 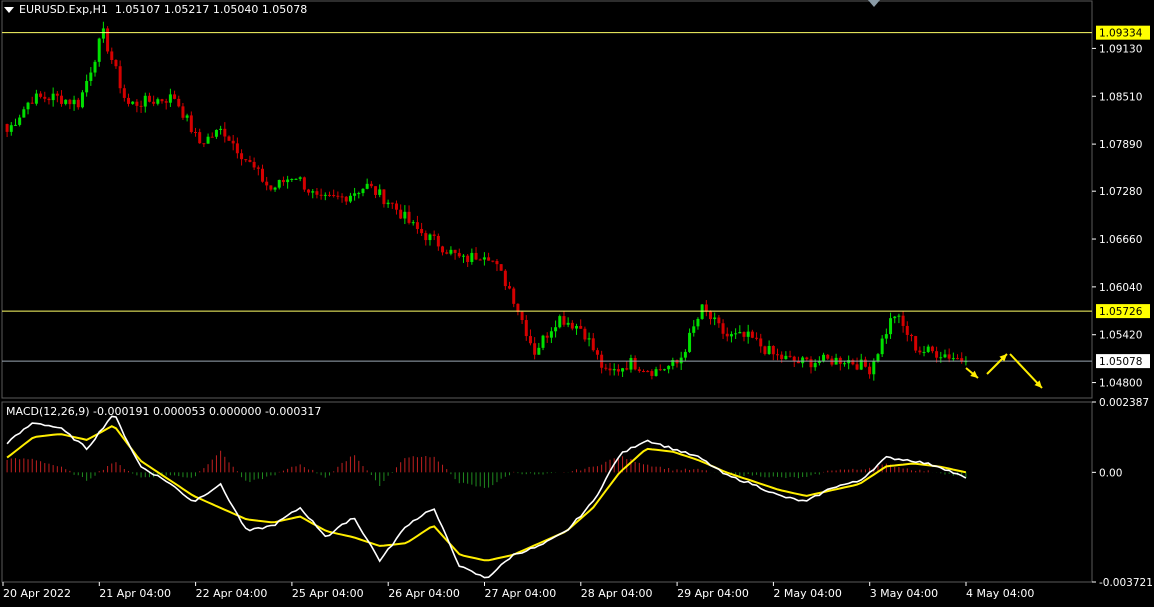 I want to click on time-tick-label: 3 May 04:00, so click(x=904, y=593).